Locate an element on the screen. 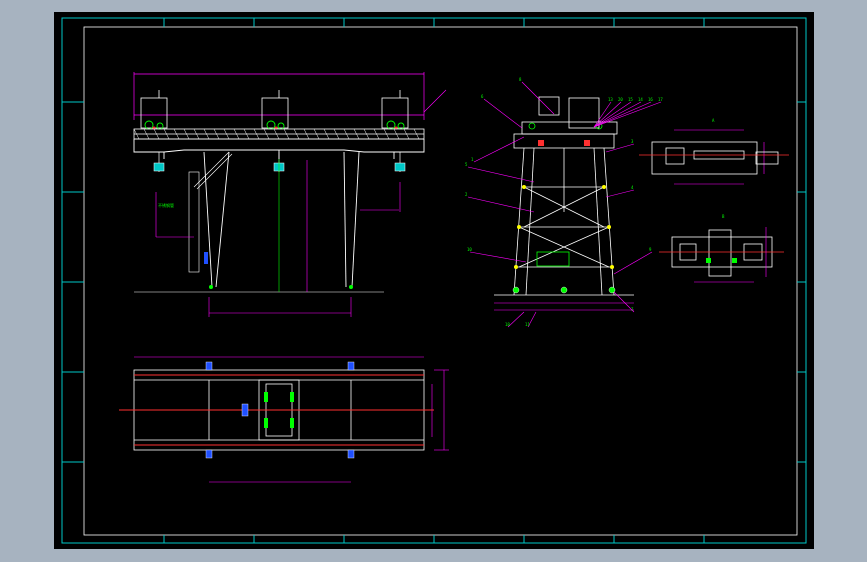 Image resolution: width=867 pixels, height=562 pixels. tower-balloon-label: 3 is located at coordinates (632, 141).